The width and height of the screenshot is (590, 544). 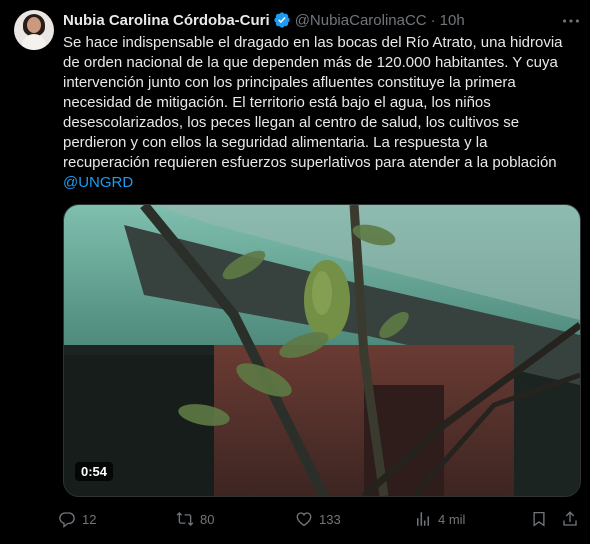 What do you see at coordinates (452, 20) in the screenshot?
I see `timestamp: 10h` at bounding box center [452, 20].